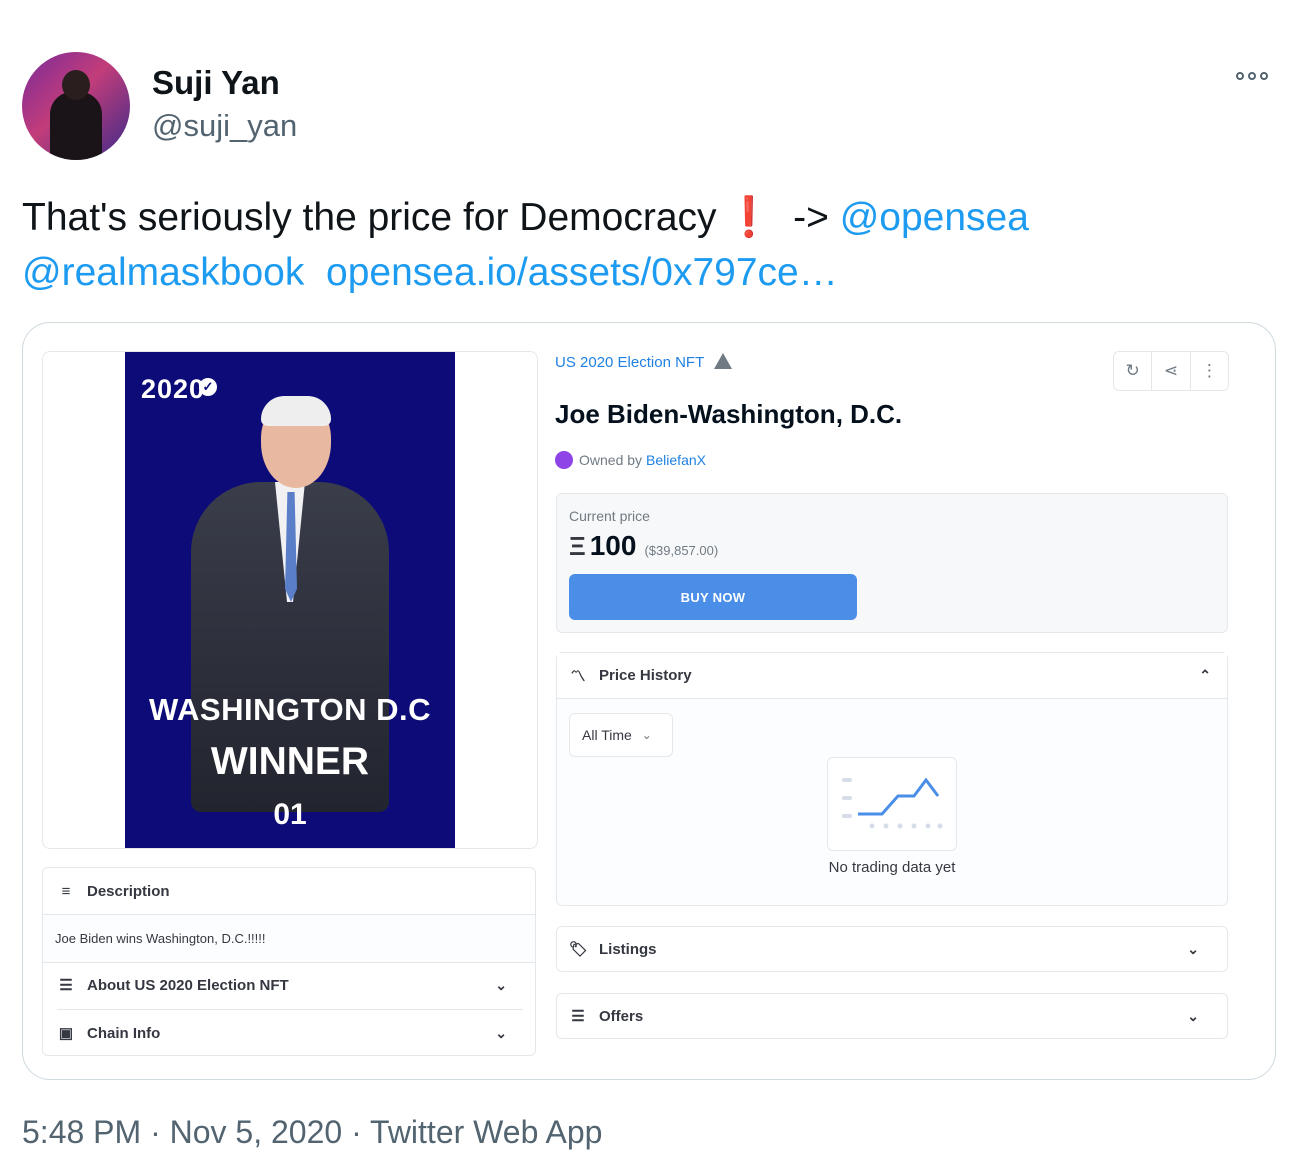 This screenshot has width=1314, height=1172. Describe the element at coordinates (160, 938) in the screenshot. I see `description-text: Joe Biden wins Washington, D.C.!!!!!` at that location.